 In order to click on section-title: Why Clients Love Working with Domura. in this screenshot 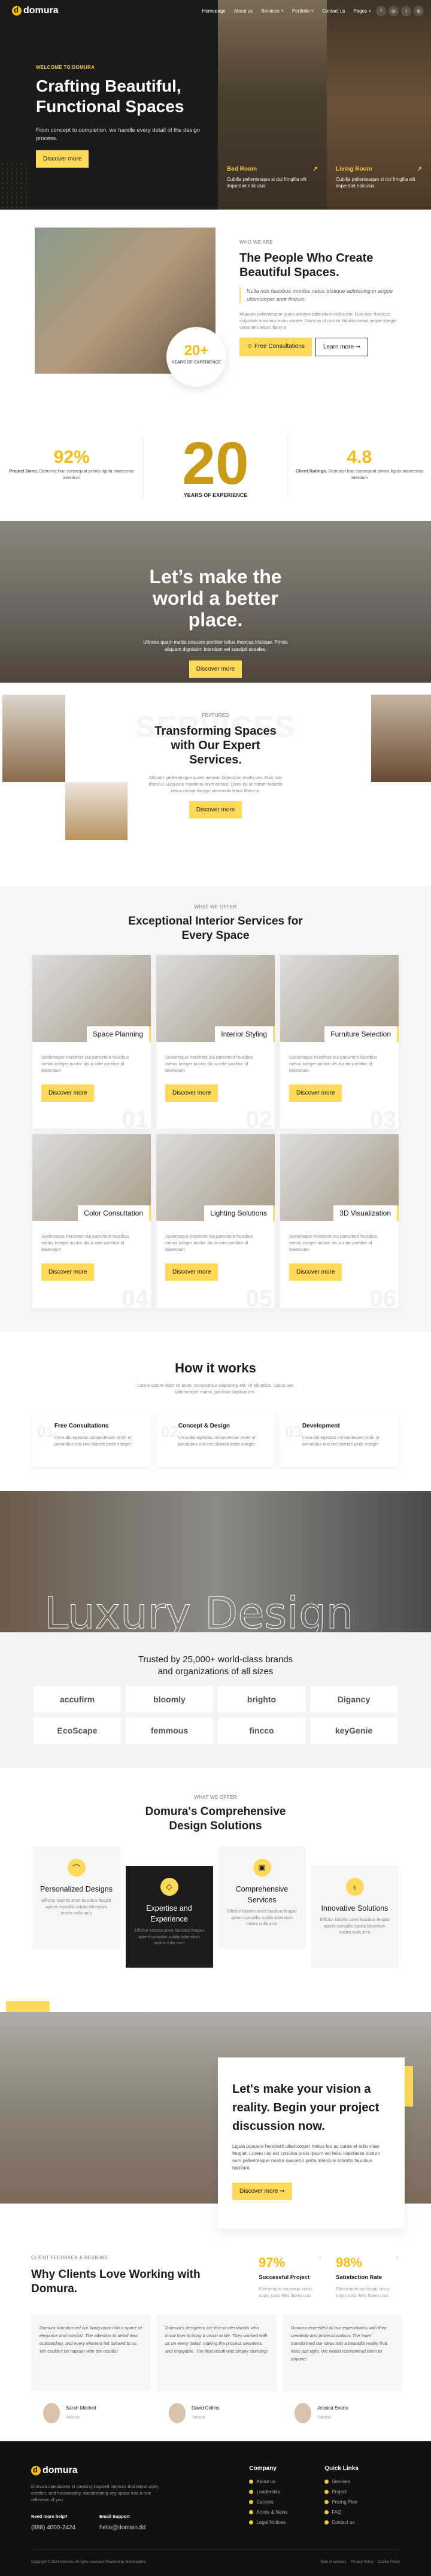, I will do `click(116, 2281)`.